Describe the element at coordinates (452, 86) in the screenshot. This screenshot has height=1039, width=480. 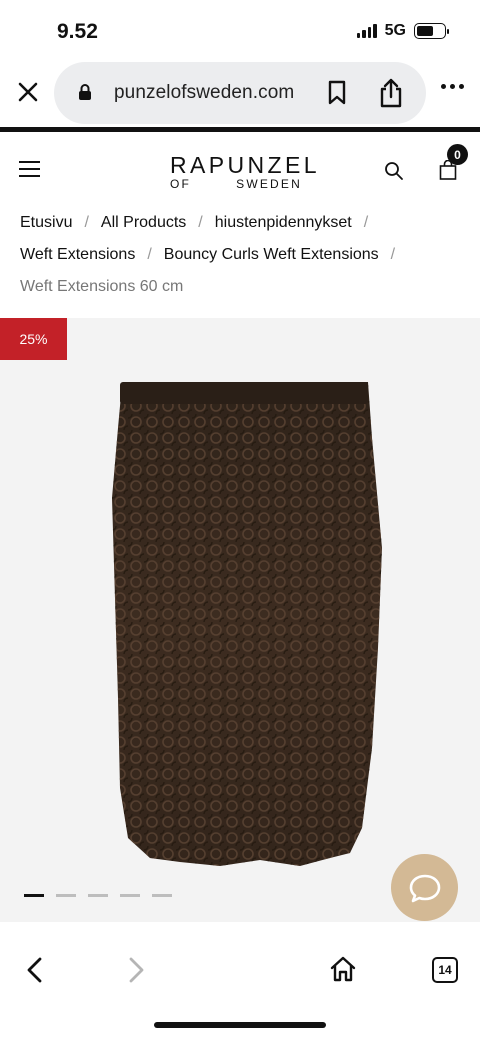
I see `more-icon` at that location.